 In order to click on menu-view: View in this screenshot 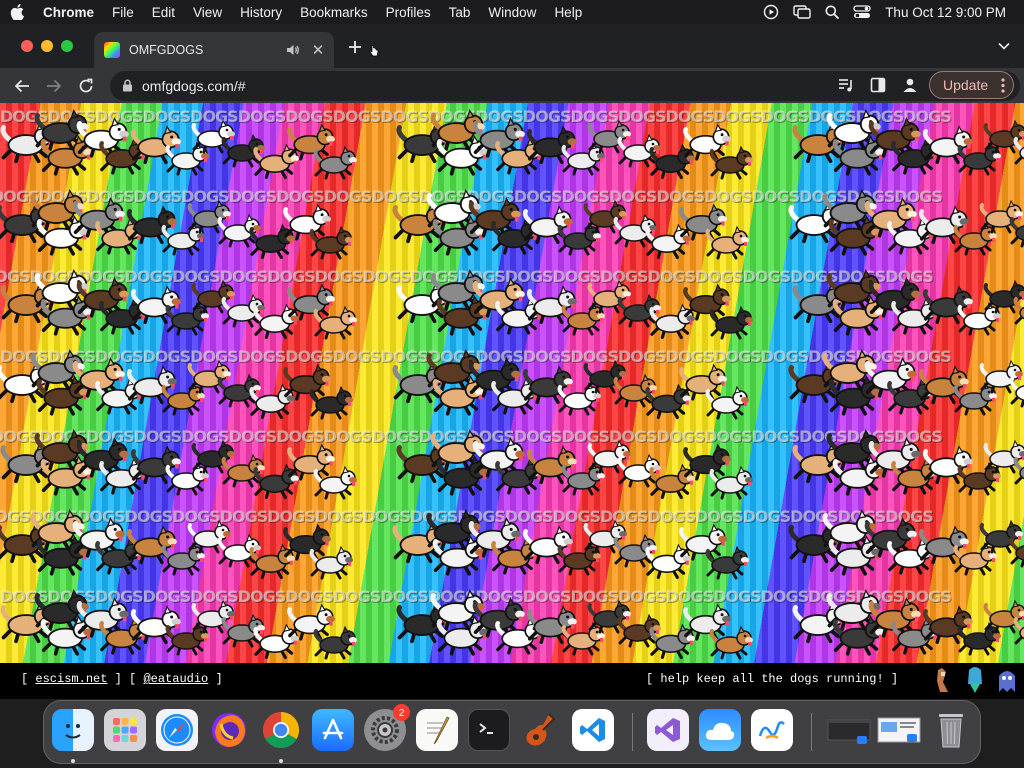, I will do `click(207, 12)`.